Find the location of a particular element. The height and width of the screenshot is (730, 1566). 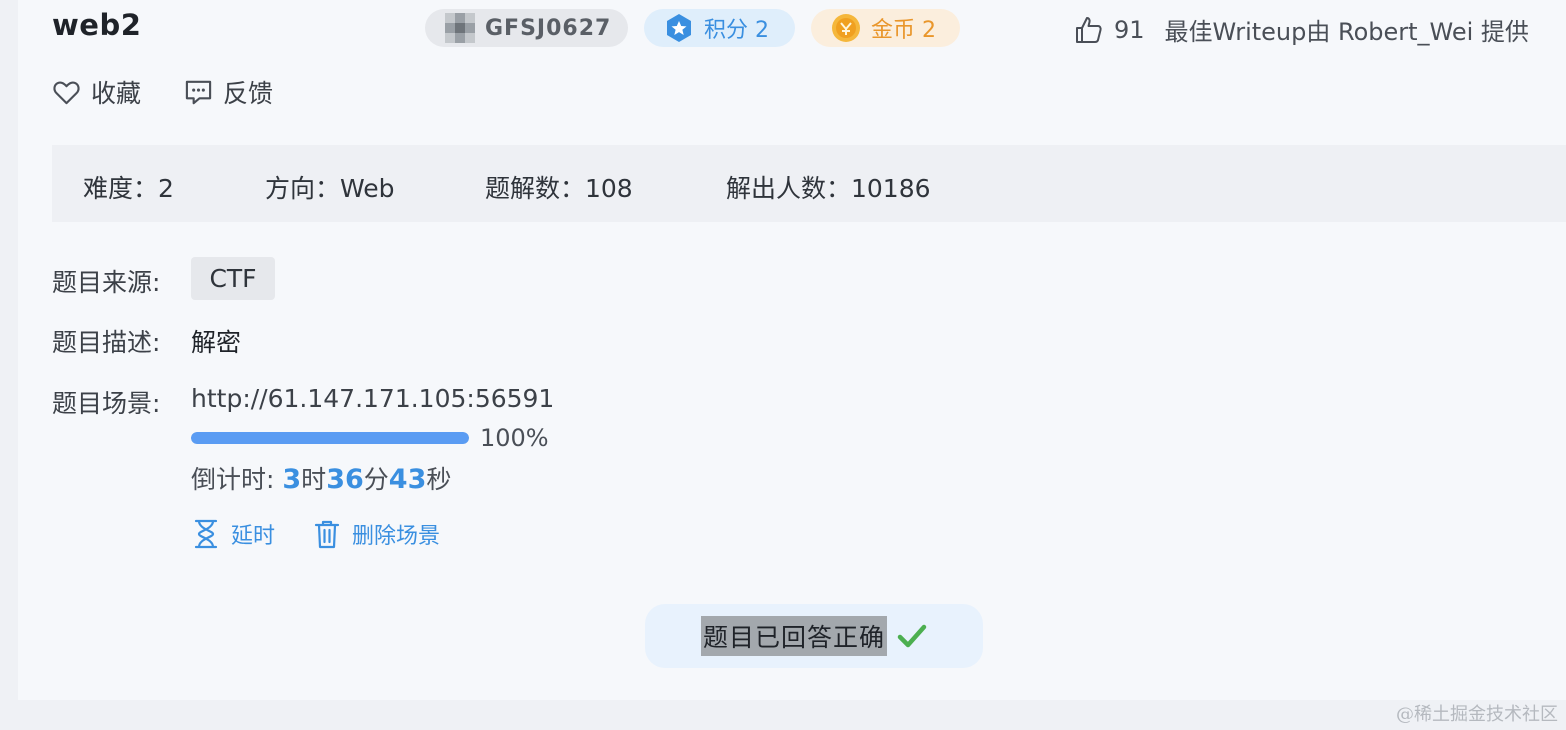

description-value: 解密 is located at coordinates (216, 342).